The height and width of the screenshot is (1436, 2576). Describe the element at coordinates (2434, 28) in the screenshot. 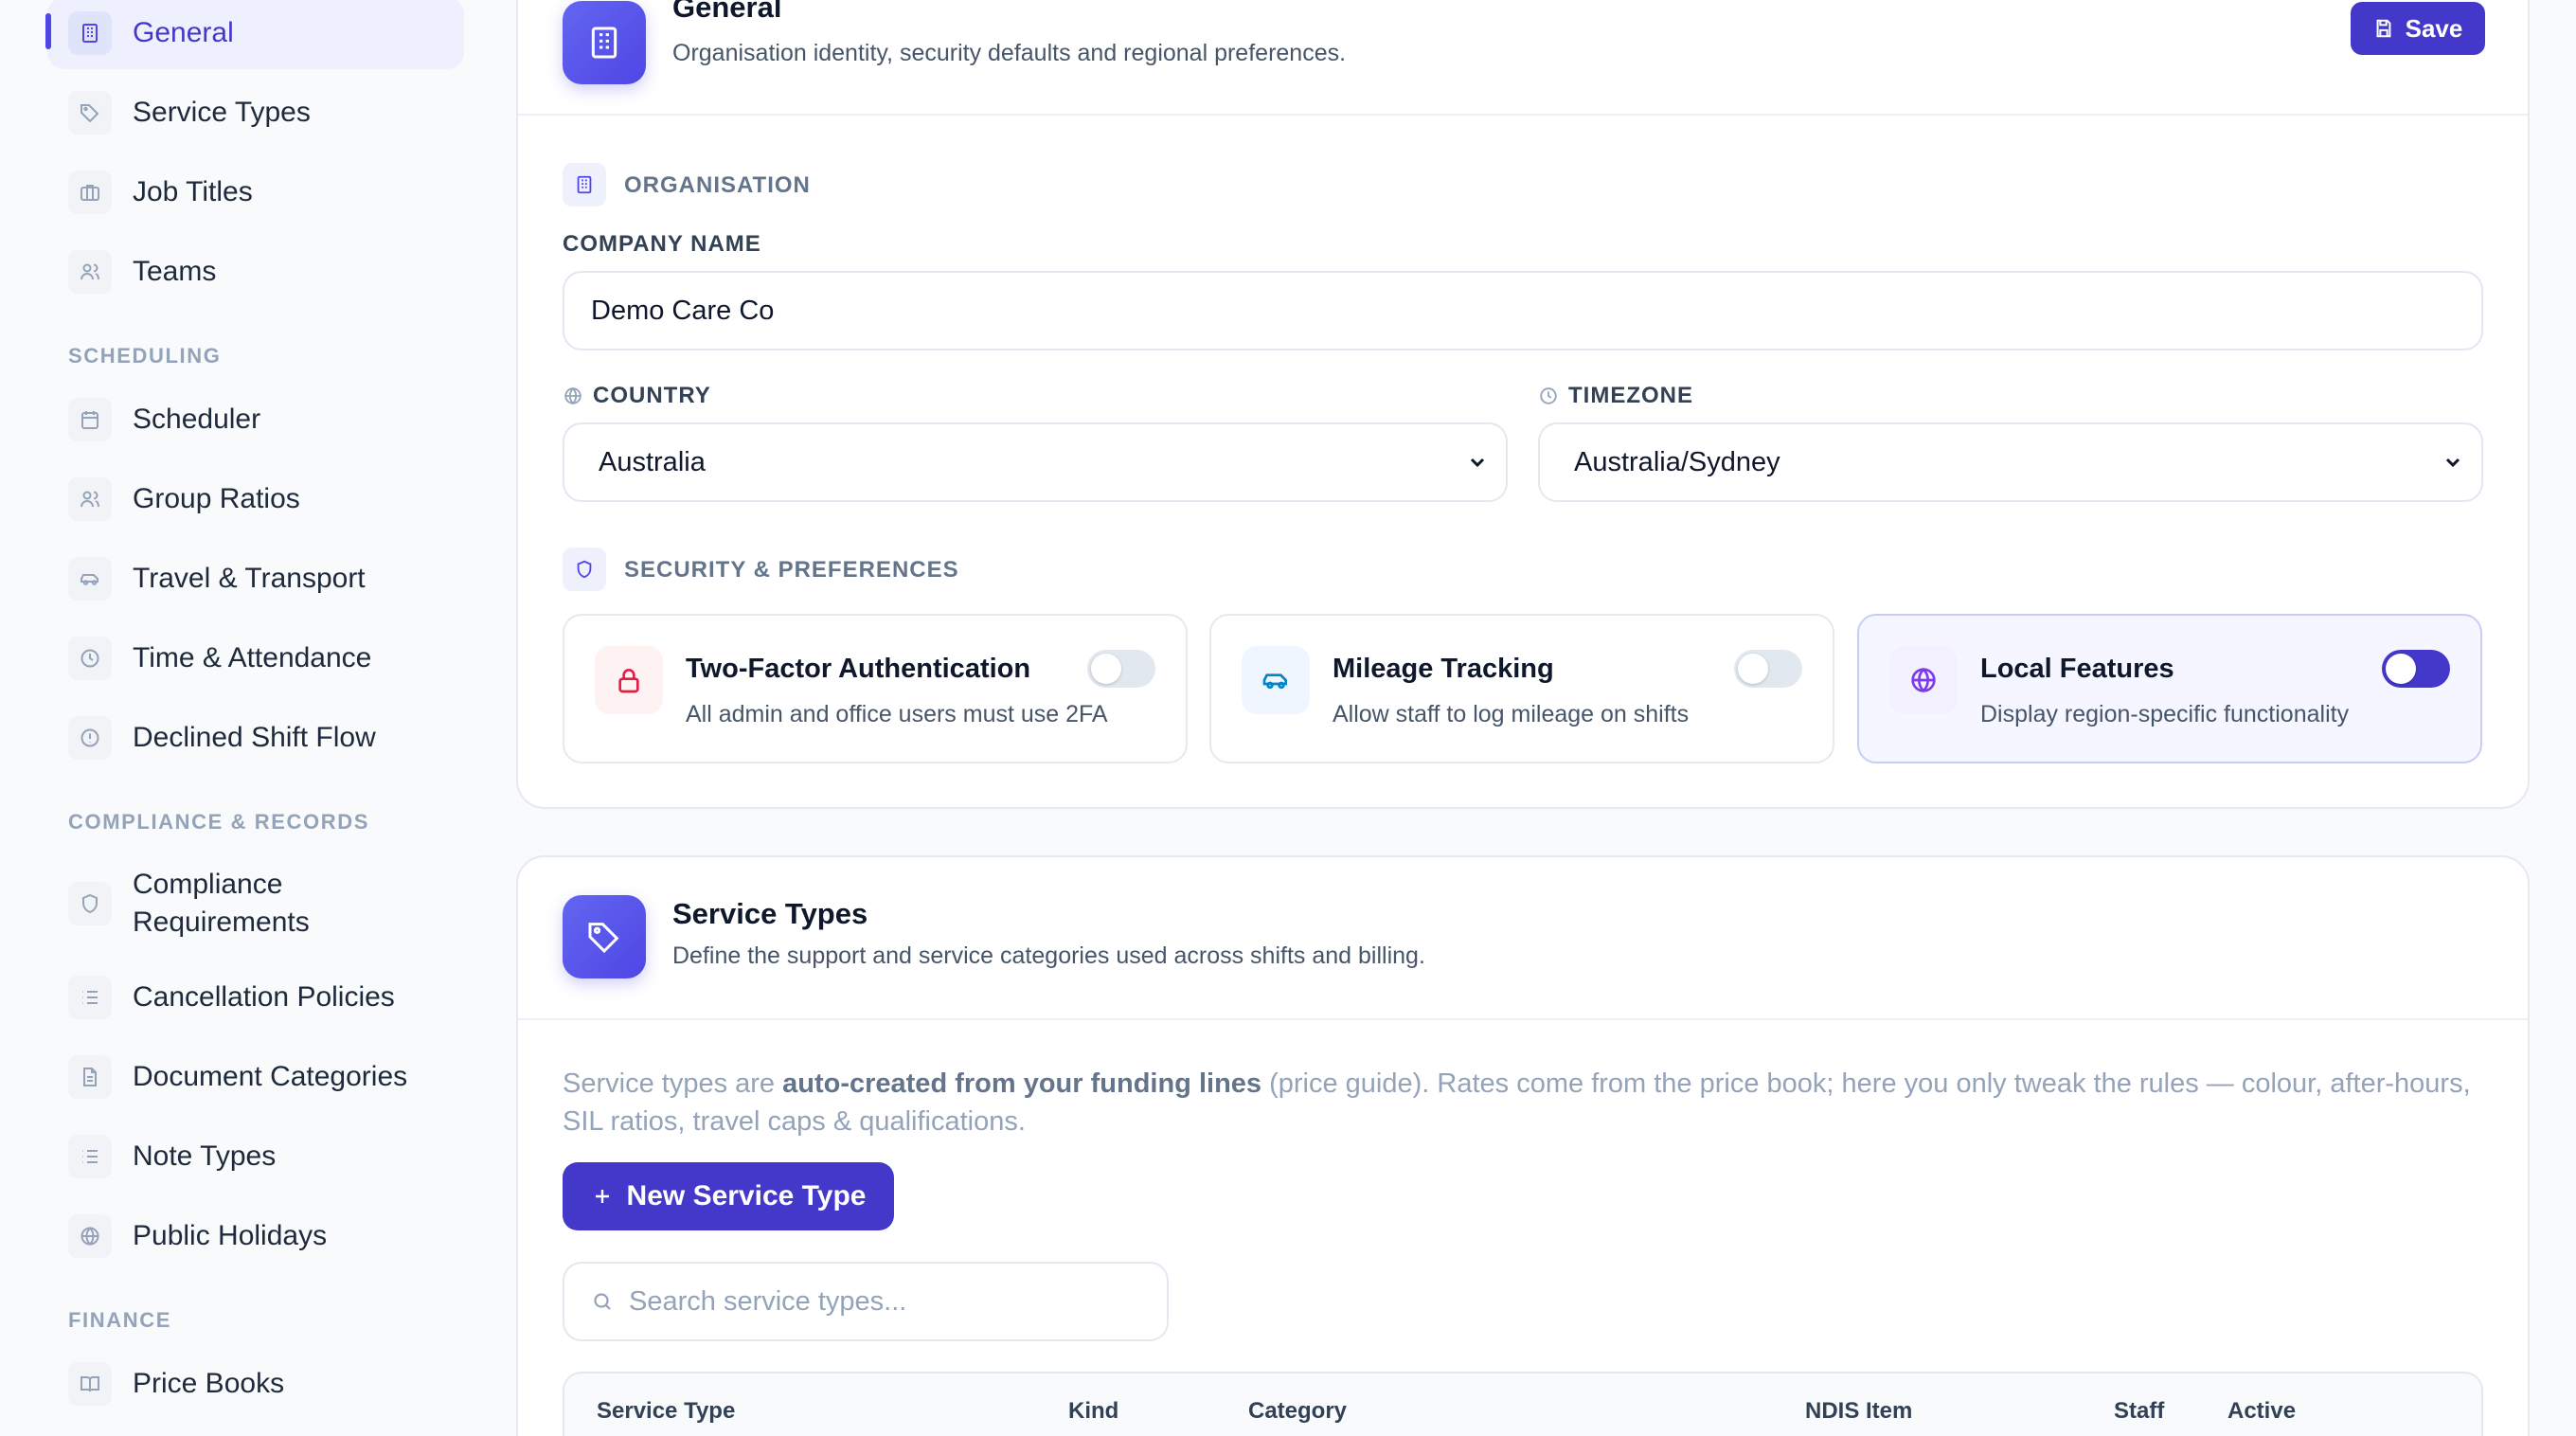

I see `save-button-label: Save` at that location.